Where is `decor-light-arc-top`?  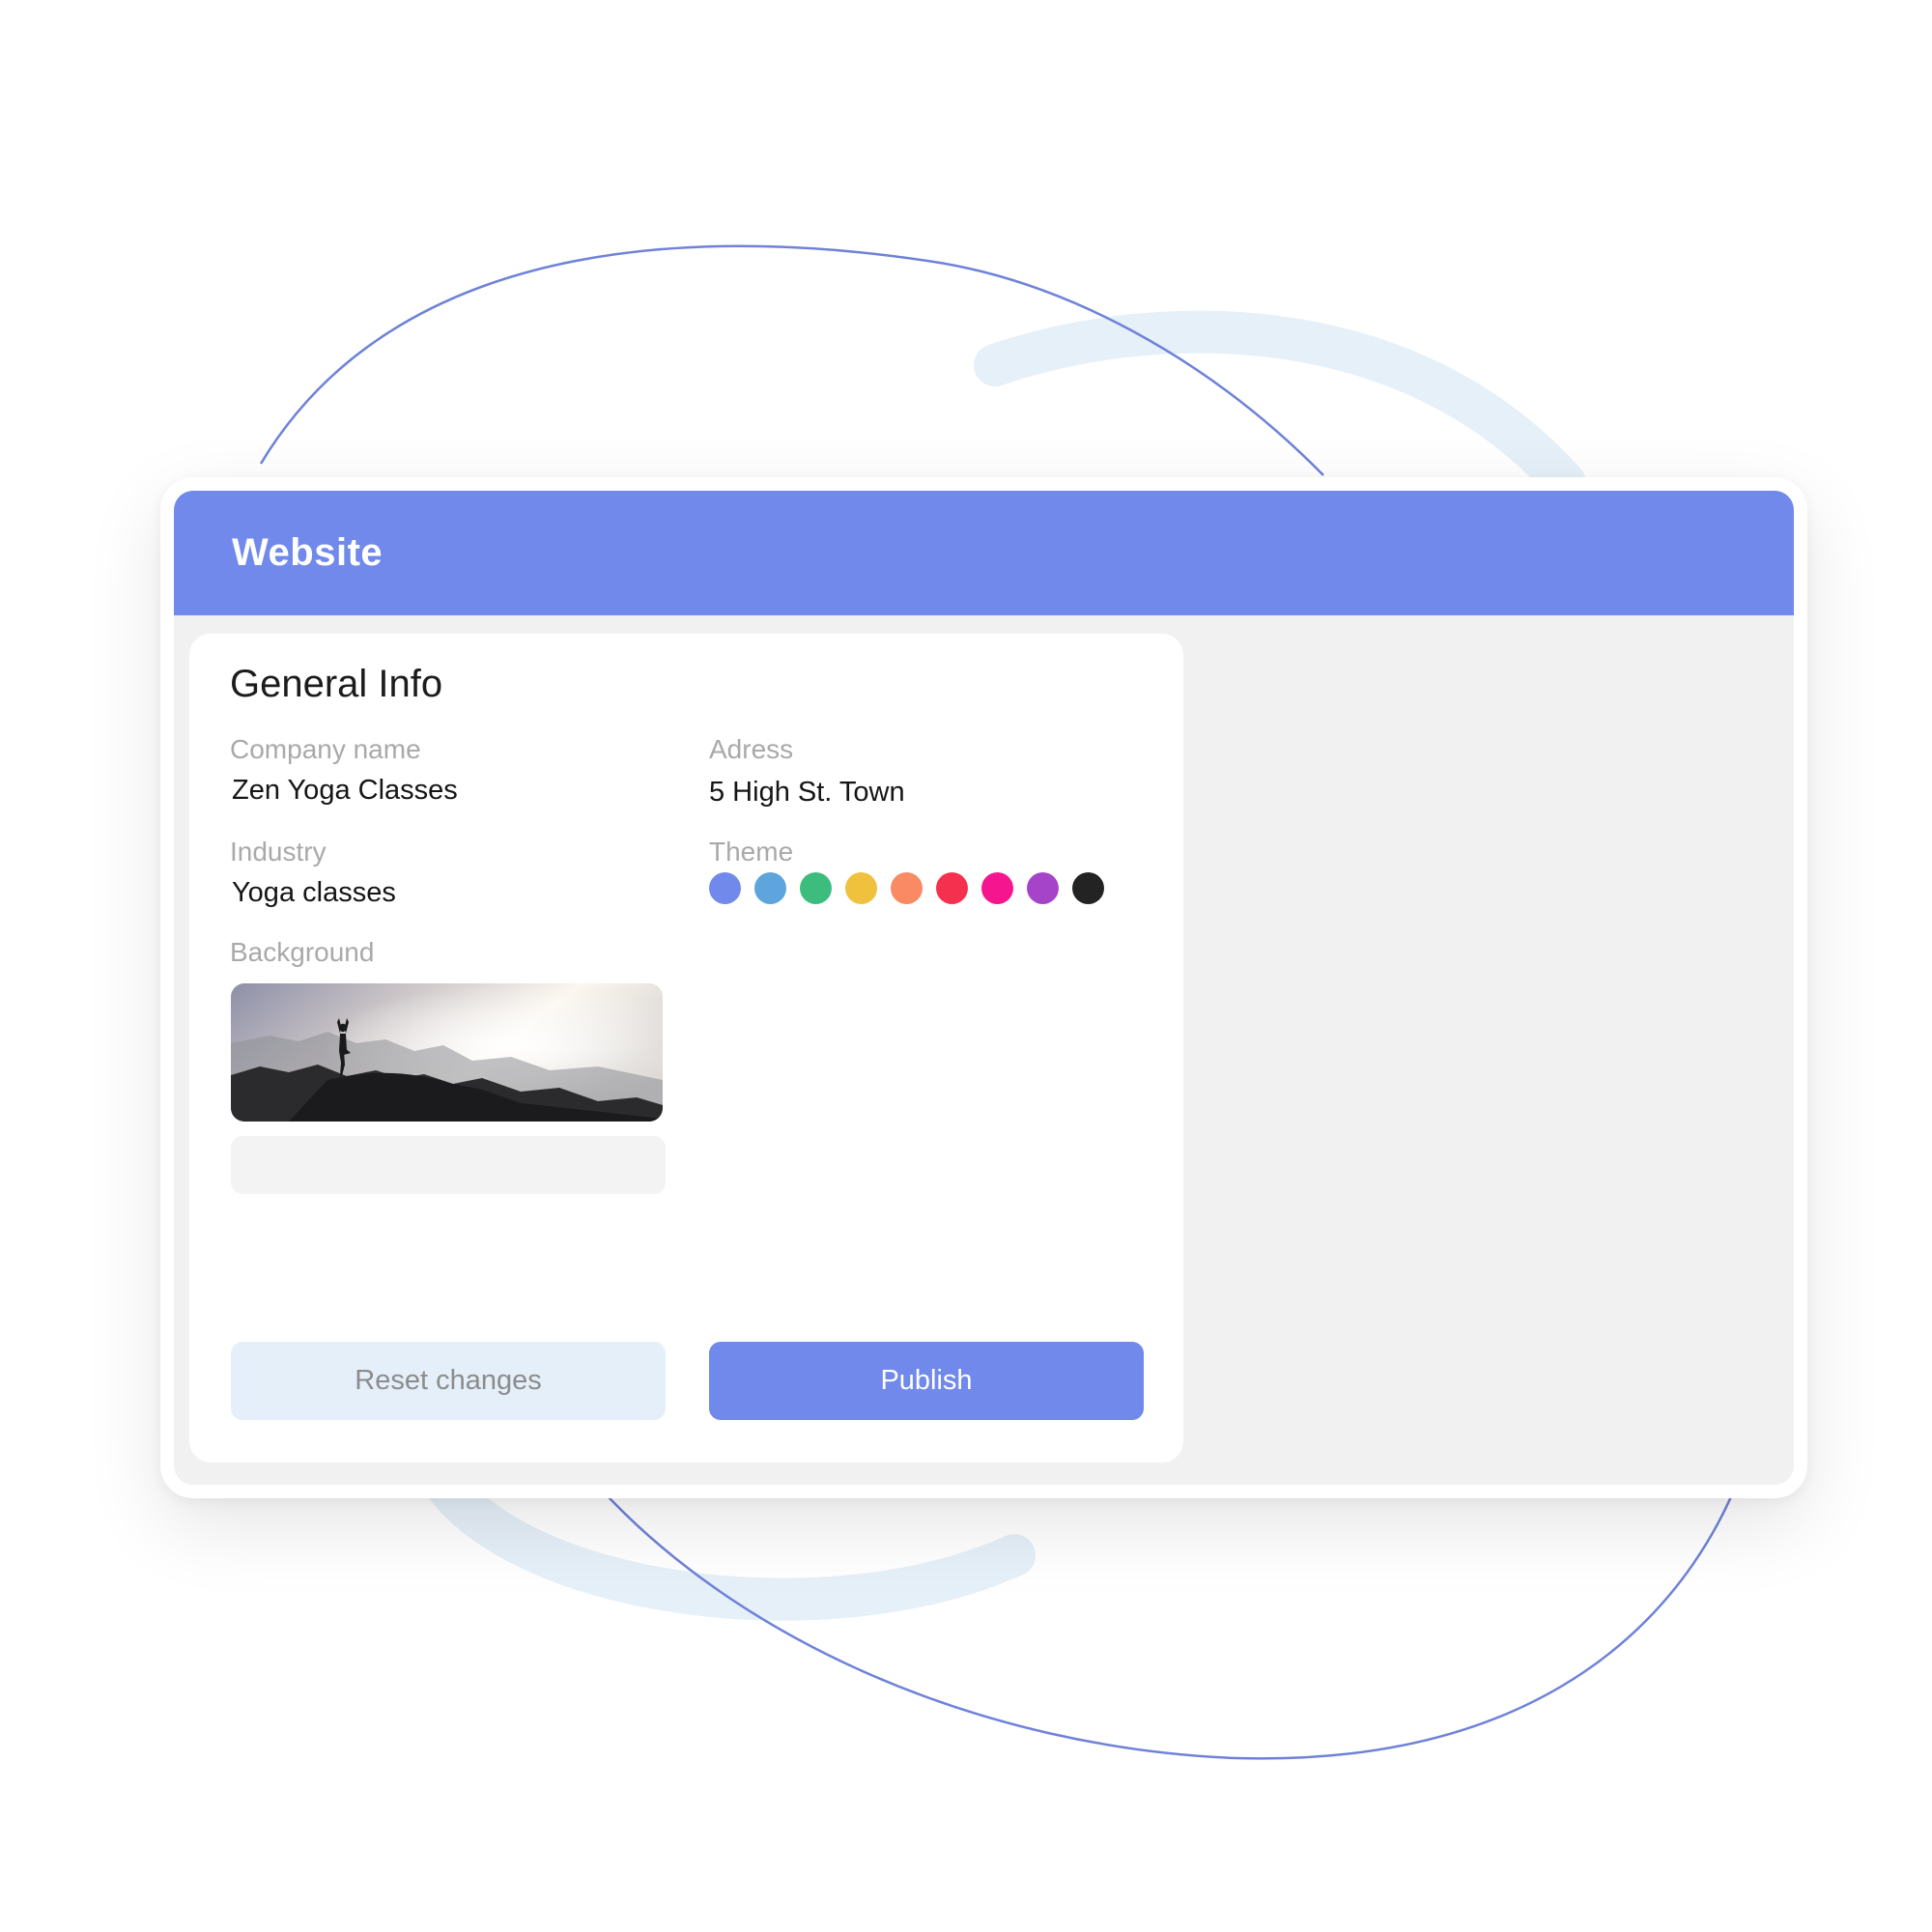 decor-light-arc-top is located at coordinates (1280, 407).